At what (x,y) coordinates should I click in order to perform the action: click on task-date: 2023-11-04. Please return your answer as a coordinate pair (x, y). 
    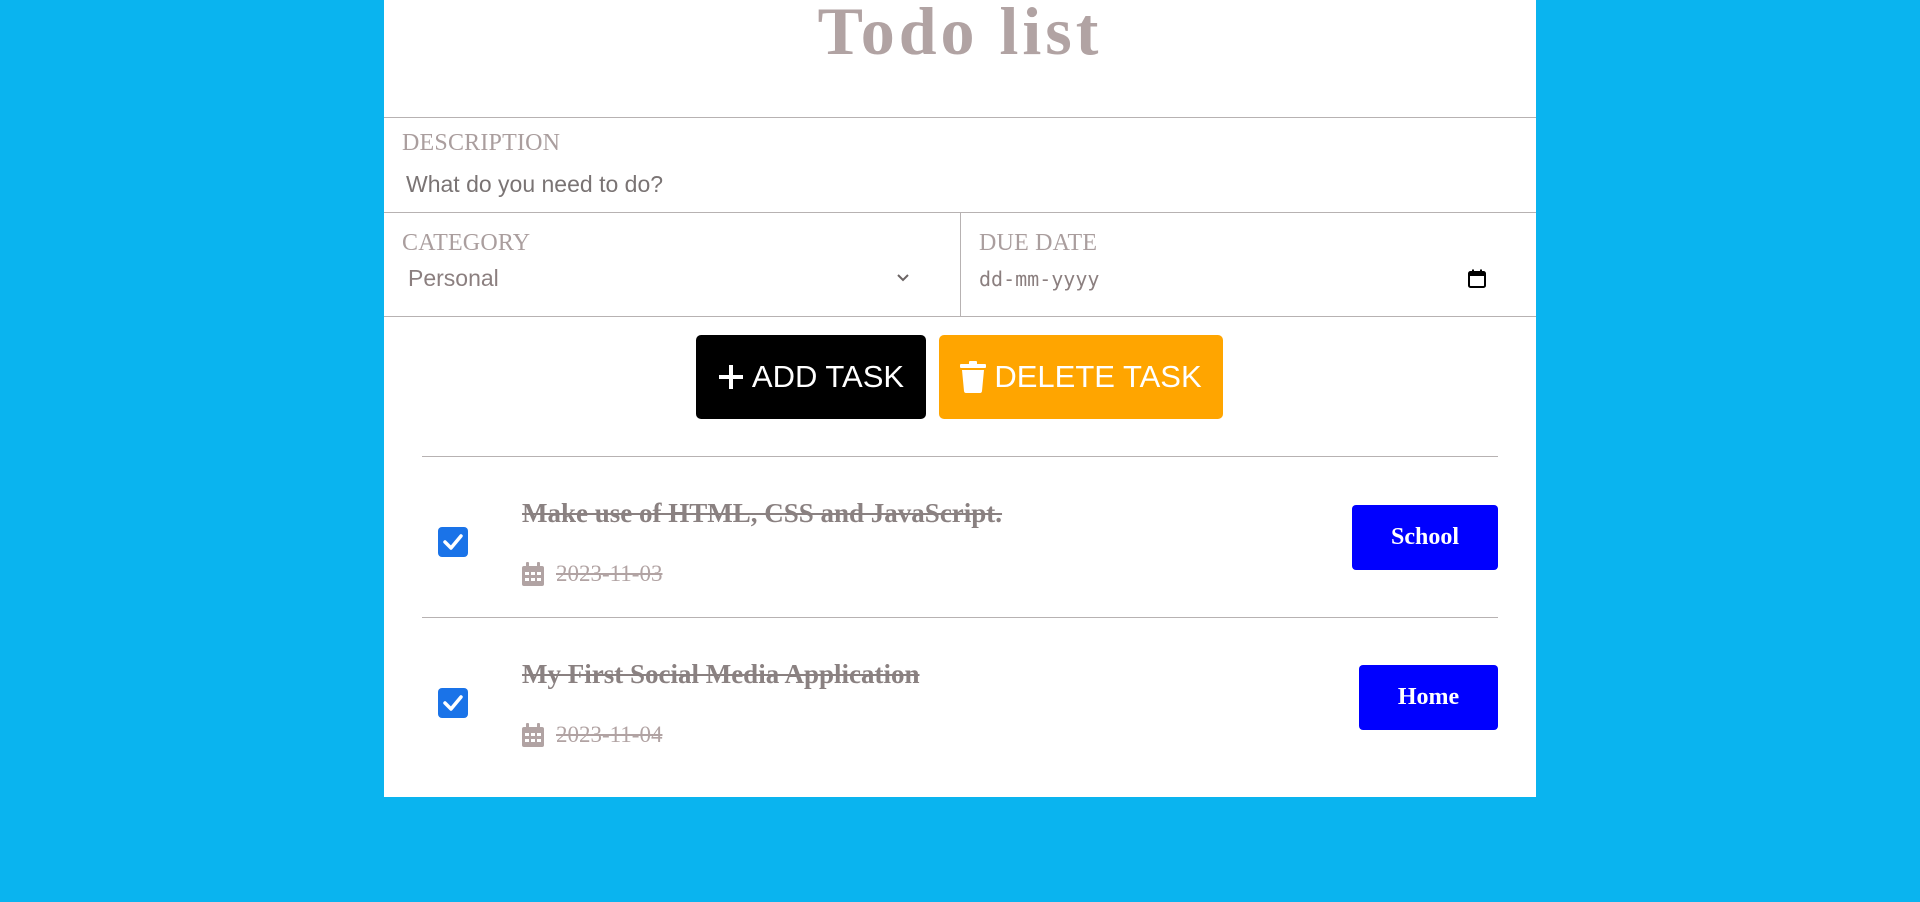
    Looking at the image, I should click on (592, 735).